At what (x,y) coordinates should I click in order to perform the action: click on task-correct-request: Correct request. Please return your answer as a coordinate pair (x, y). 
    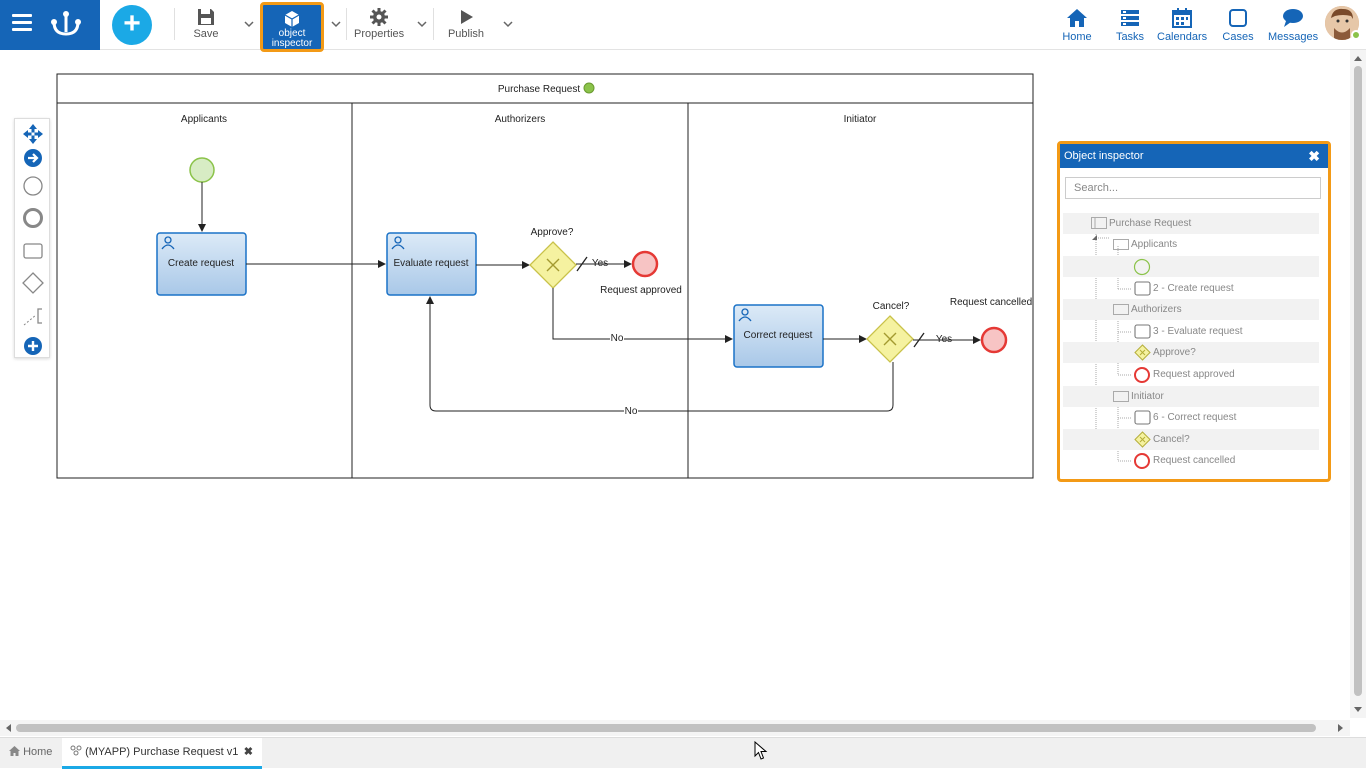
    Looking at the image, I should click on (778, 336).